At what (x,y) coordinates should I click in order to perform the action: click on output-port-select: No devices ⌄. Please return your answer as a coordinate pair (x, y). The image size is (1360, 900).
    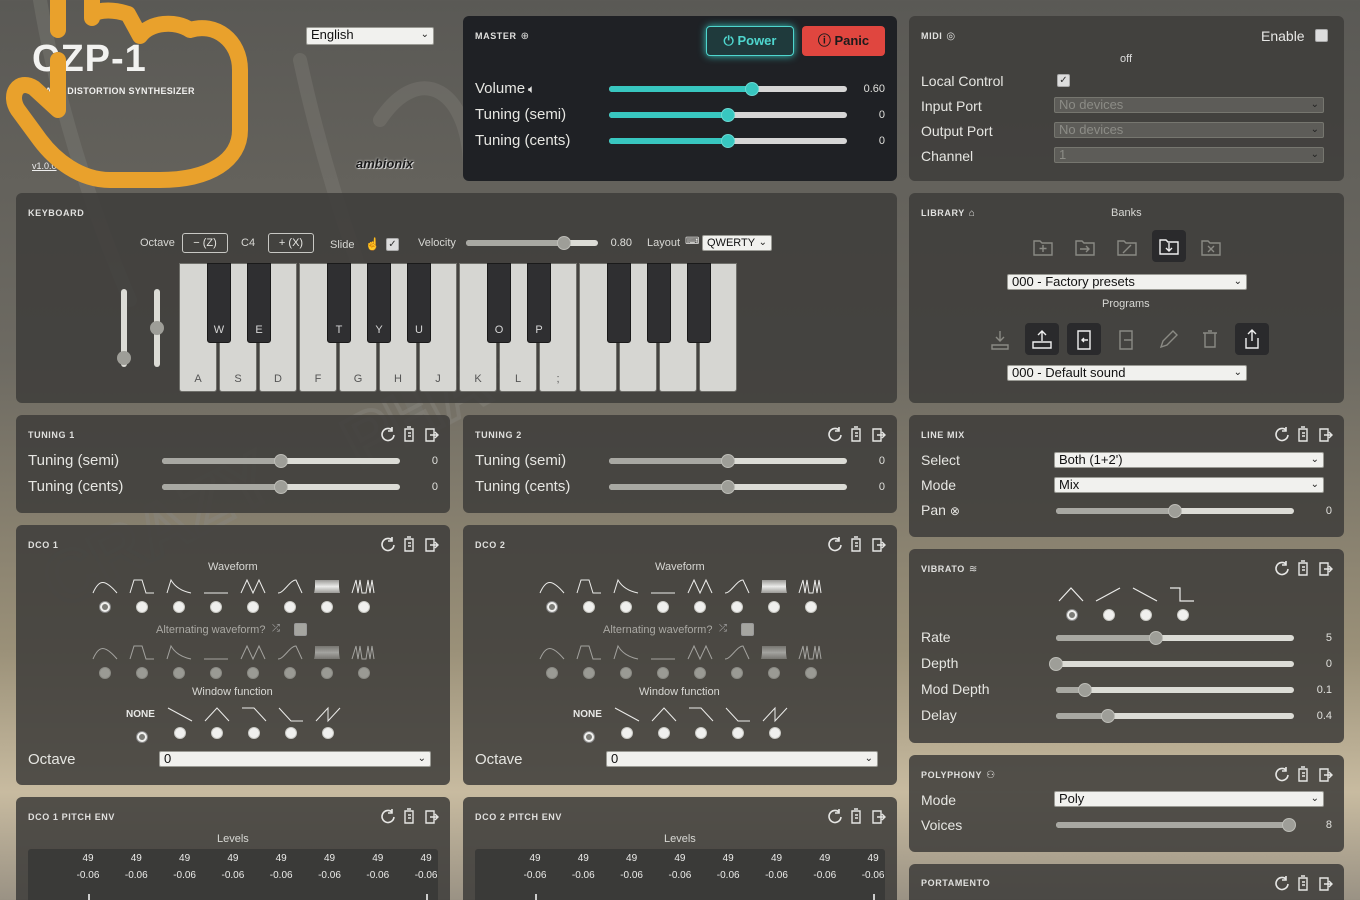
    Looking at the image, I should click on (1189, 130).